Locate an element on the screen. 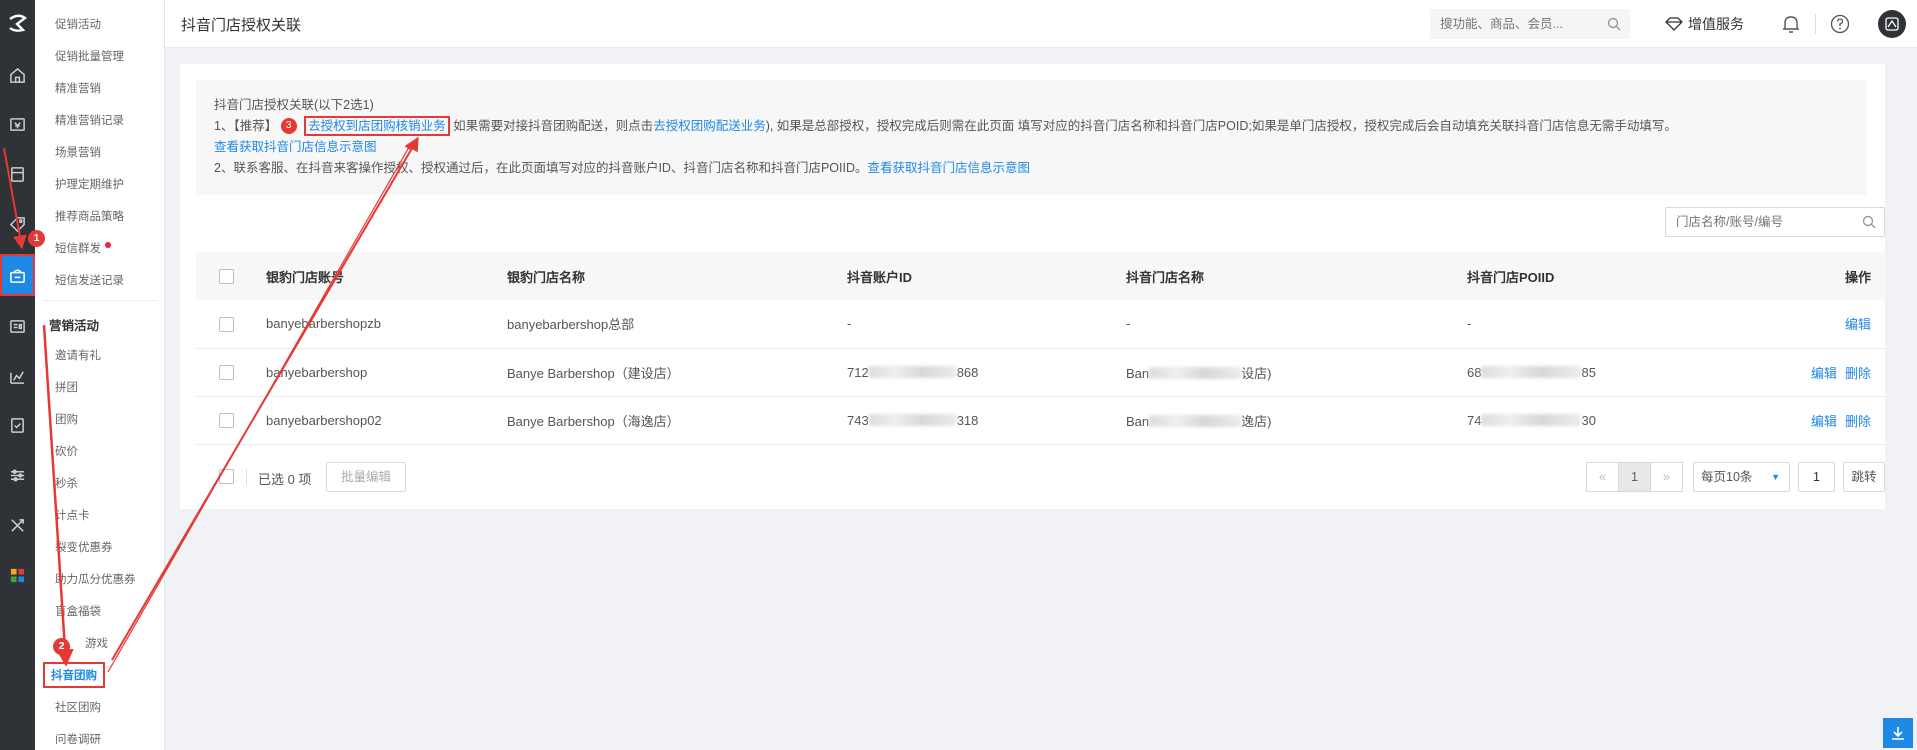 The image size is (1917, 750). header-store-name: 银豹门店名称 is located at coordinates (677, 276).